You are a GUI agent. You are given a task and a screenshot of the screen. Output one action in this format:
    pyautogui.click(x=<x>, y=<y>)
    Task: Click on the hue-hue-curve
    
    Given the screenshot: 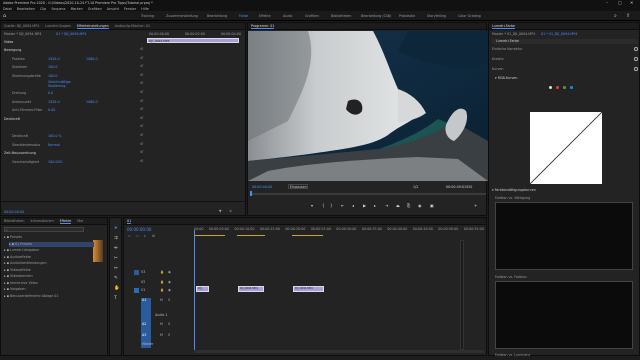 What is the action you would take?
    pyautogui.click(x=564, y=315)
    